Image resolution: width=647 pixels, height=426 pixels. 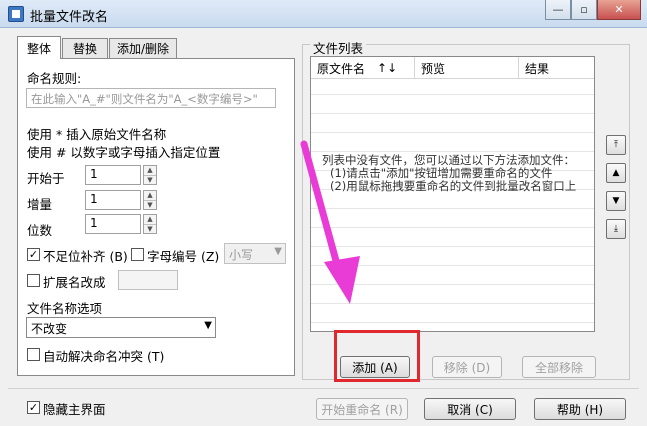 What do you see at coordinates (46, 178) in the screenshot?
I see `start-label: 开始于` at bounding box center [46, 178].